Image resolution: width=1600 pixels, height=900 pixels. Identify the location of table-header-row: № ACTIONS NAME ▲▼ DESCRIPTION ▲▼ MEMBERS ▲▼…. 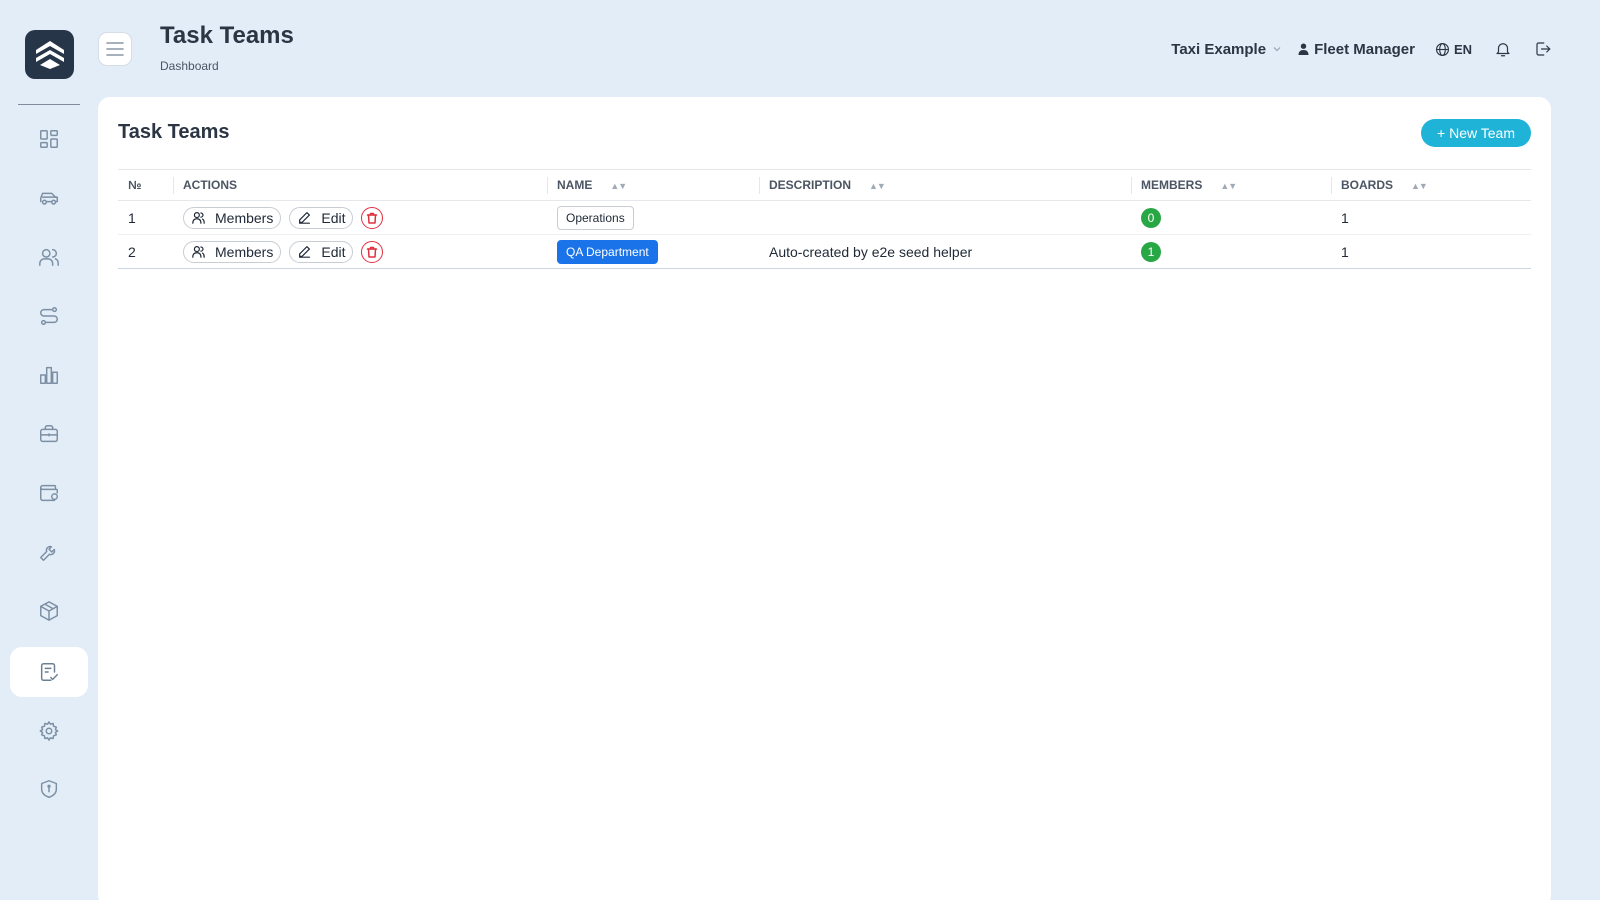
(824, 185).